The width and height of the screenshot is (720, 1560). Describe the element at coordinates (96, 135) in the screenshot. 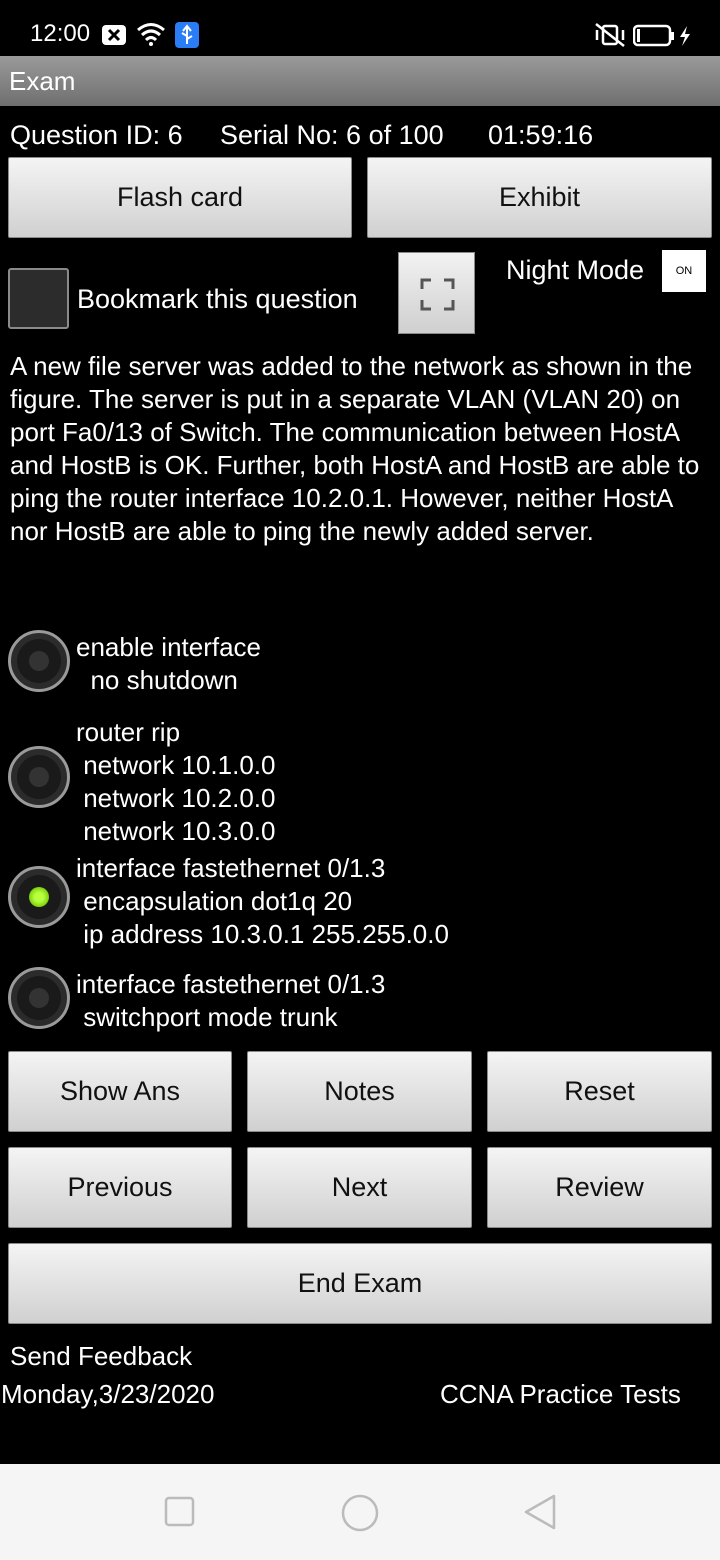

I see `question-id: Question ID: 6` at that location.